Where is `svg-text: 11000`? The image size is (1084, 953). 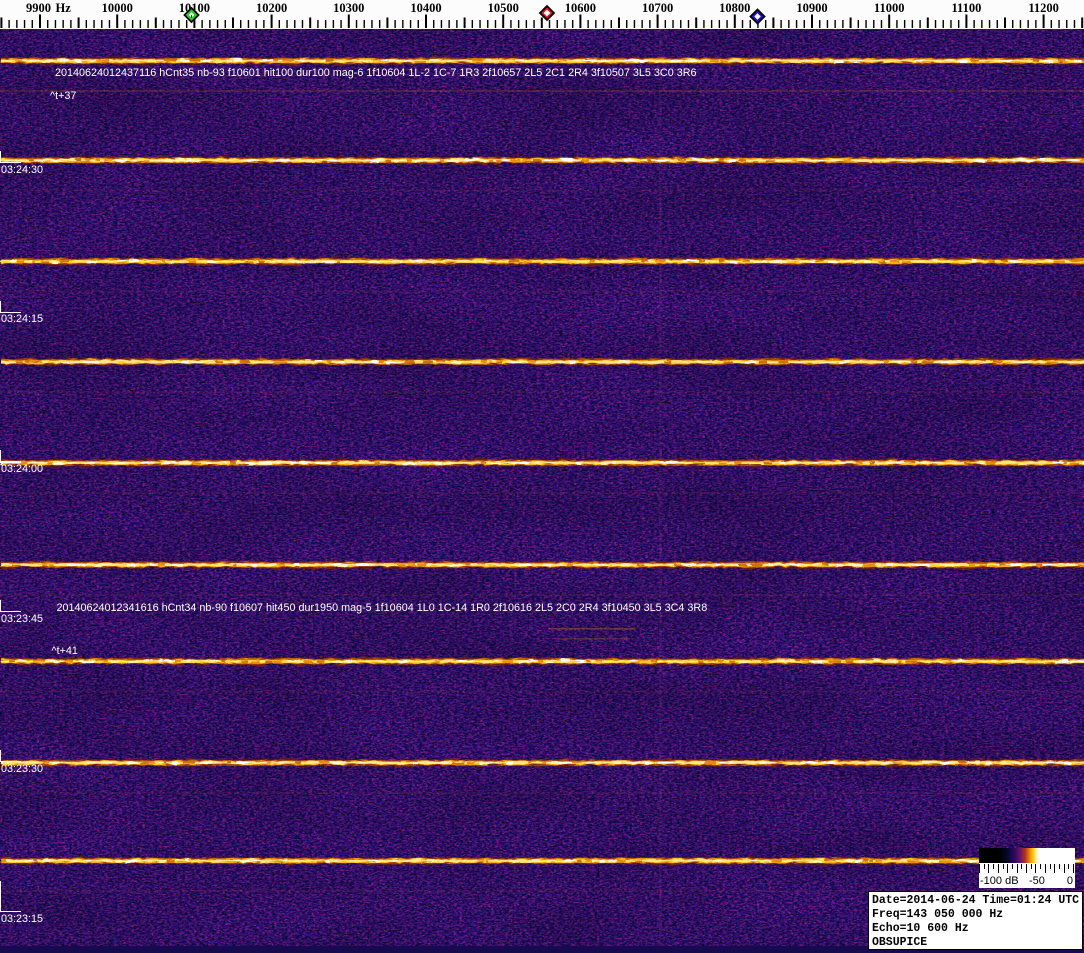
svg-text: 11000 is located at coordinates (889, 8).